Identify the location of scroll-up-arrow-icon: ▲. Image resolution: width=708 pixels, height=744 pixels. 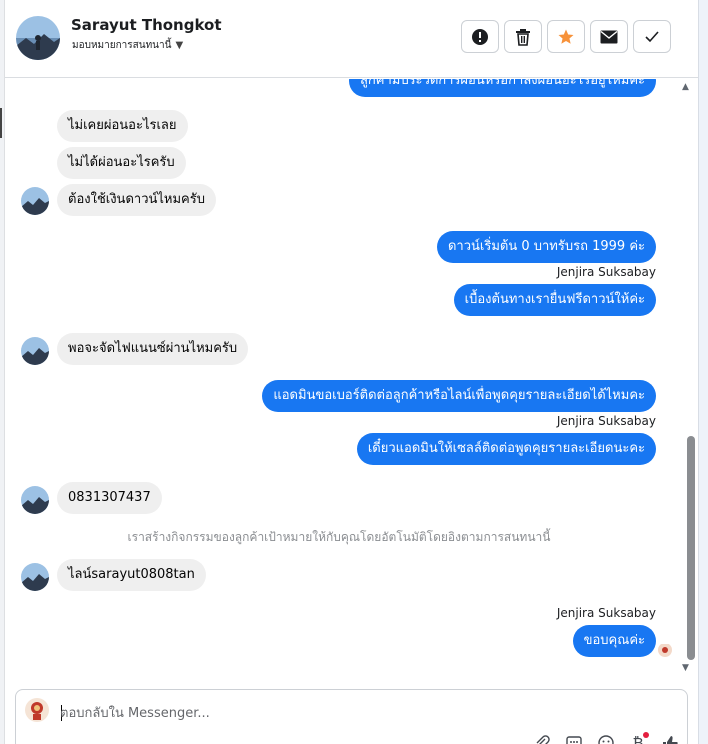
(685, 87).